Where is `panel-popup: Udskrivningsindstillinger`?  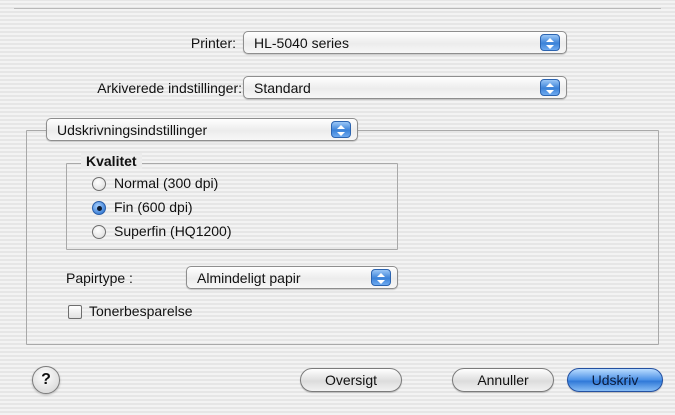
panel-popup: Udskrivningsindstillinger is located at coordinates (202, 129).